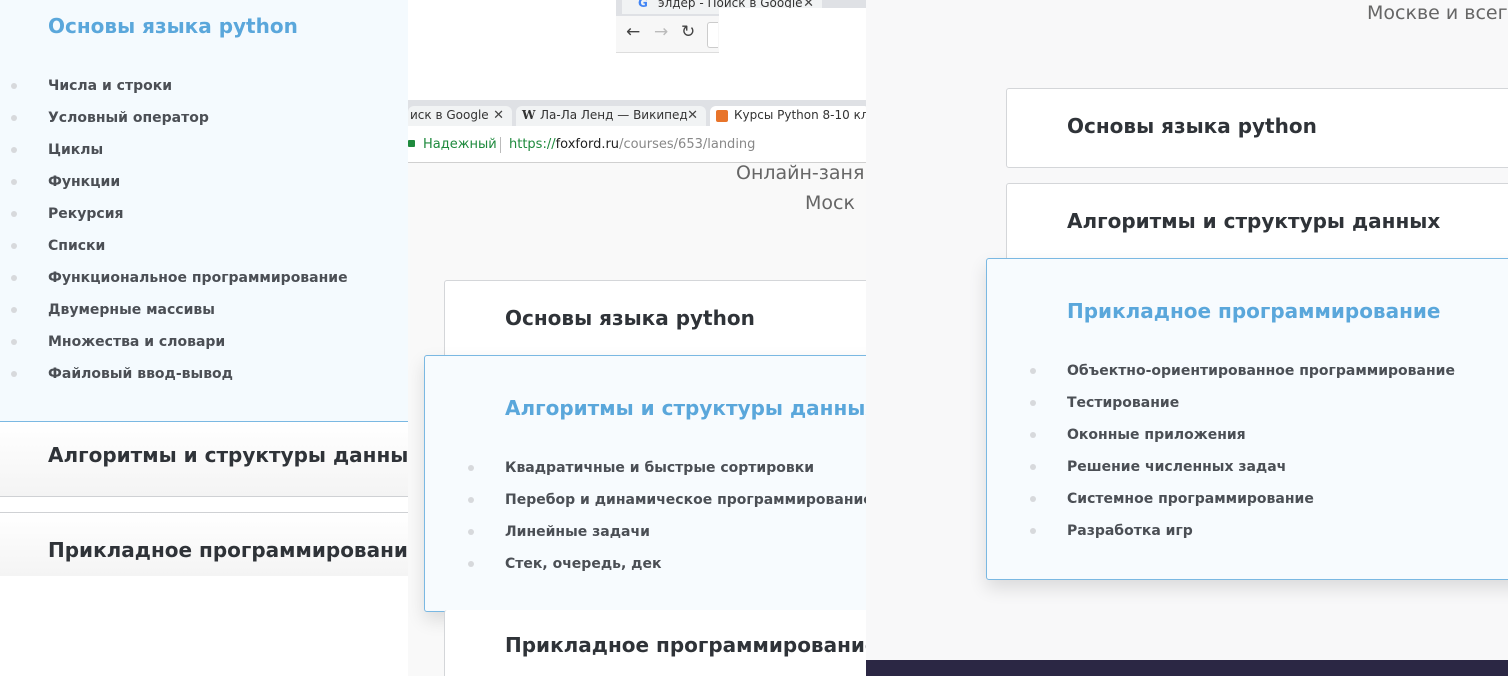 This screenshot has height=676, width=1508. Describe the element at coordinates (583, 564) in the screenshot. I see `topic-label: Стек, очередь, дек` at that location.